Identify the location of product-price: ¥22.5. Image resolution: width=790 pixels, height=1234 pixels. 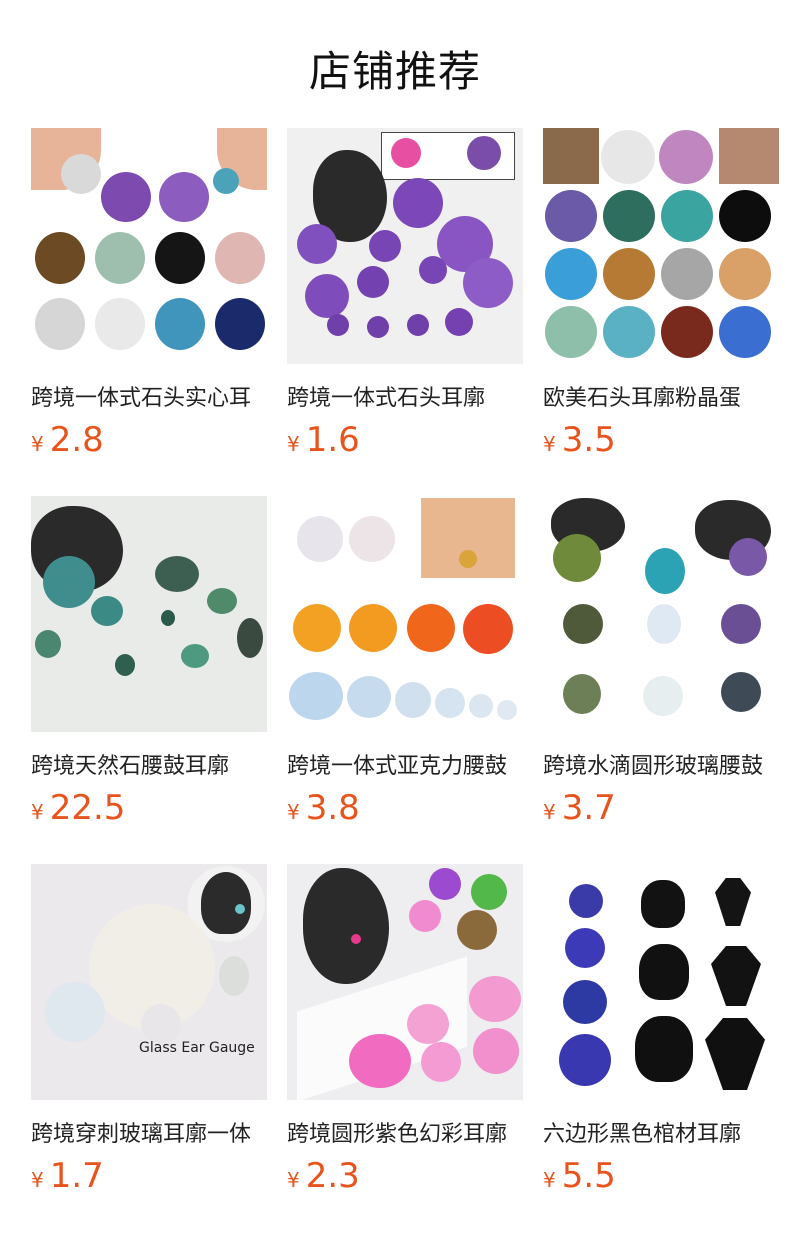
(78, 808).